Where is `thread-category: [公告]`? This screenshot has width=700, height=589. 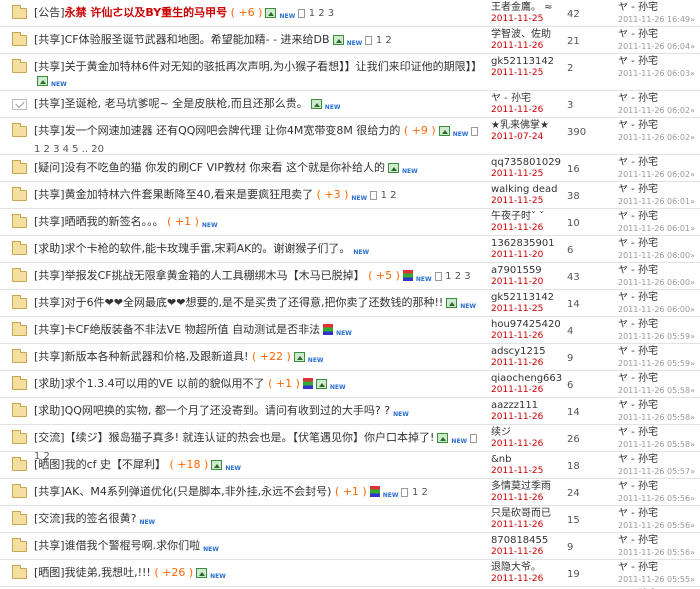
thread-category: [公告] is located at coordinates (49, 12).